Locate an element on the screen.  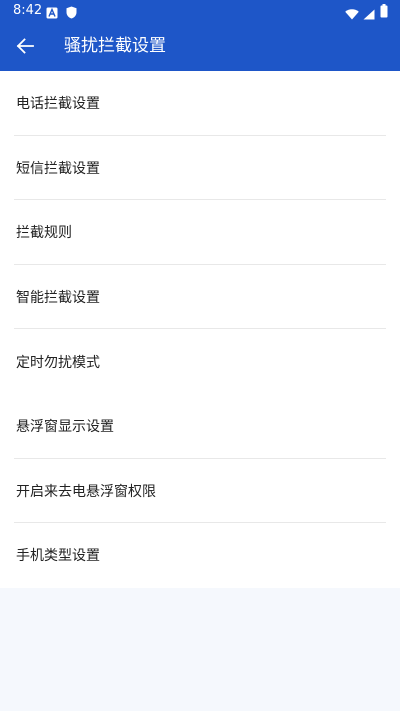
settings-item: 电话拦截设置 is located at coordinates (200, 103).